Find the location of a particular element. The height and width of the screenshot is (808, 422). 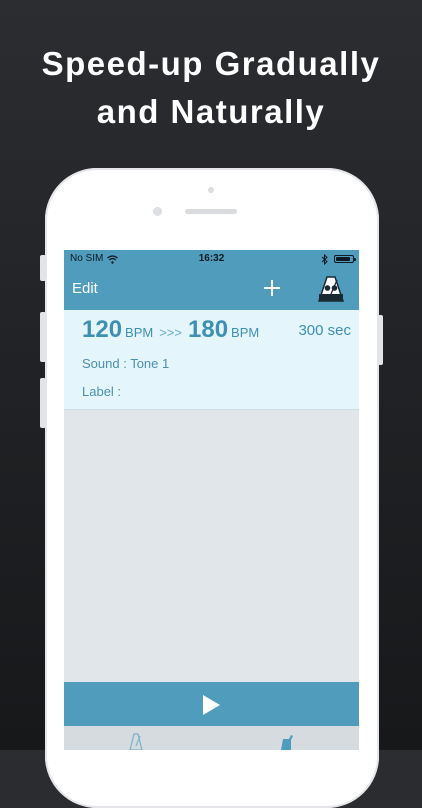

status-right is located at coordinates (338, 259).